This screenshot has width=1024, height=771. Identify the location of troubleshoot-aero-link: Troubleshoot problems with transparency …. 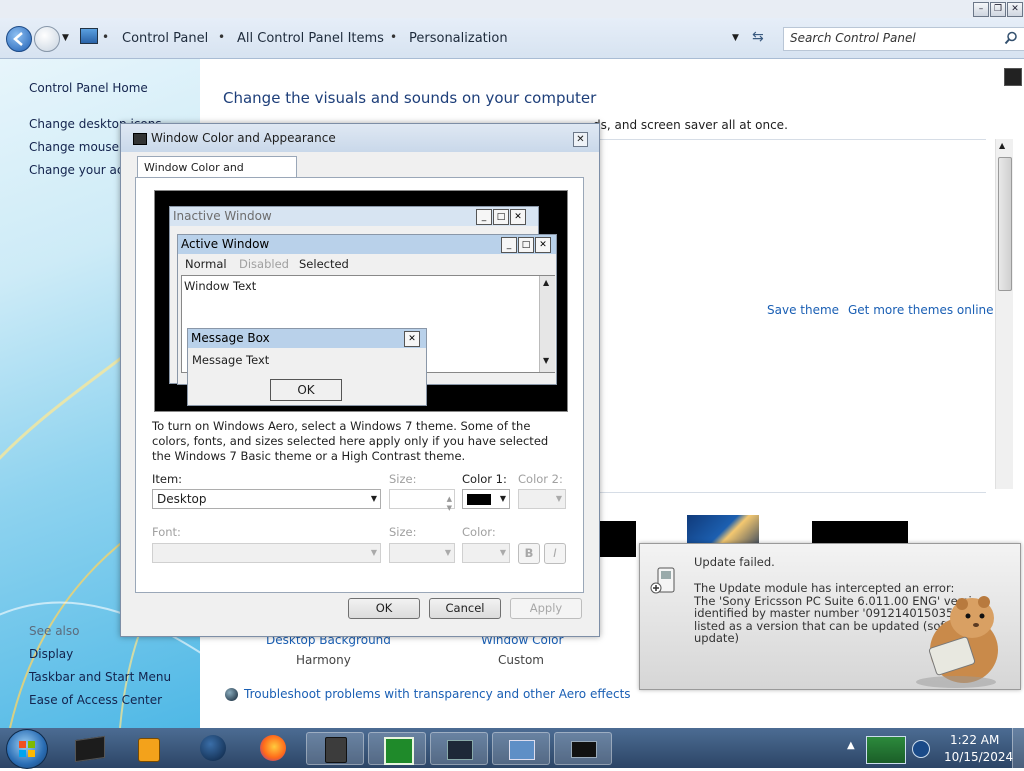
(437, 694).